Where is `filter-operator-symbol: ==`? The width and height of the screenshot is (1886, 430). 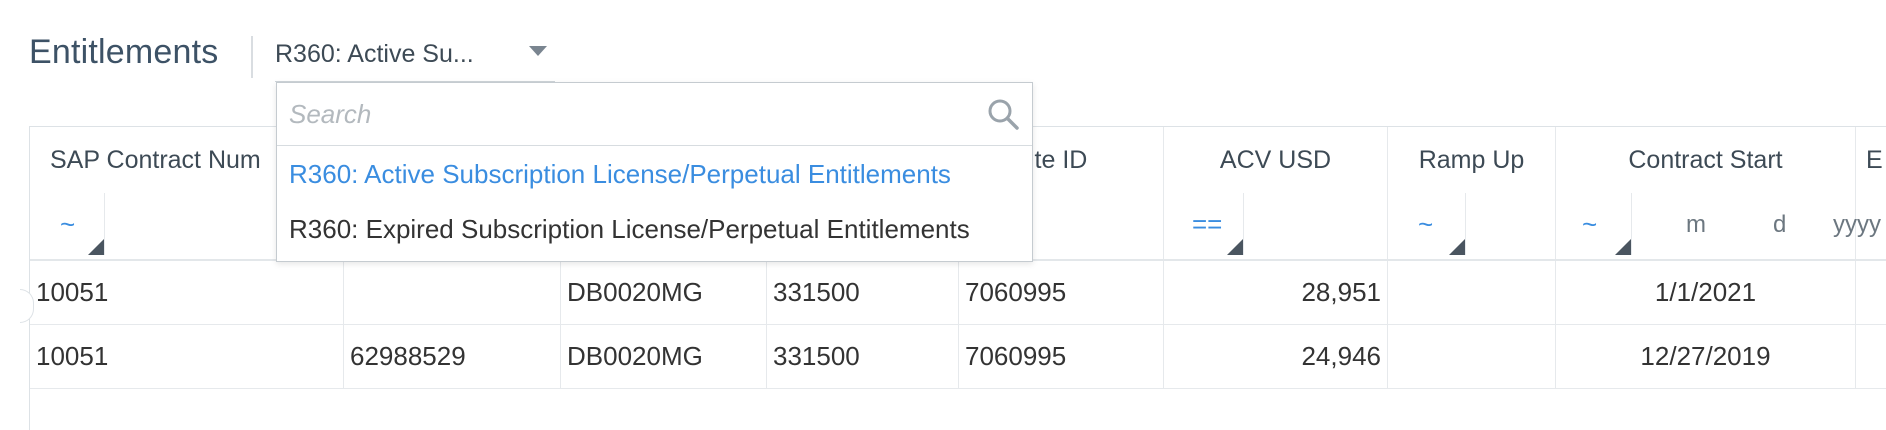
filter-operator-symbol: == is located at coordinates (1207, 224).